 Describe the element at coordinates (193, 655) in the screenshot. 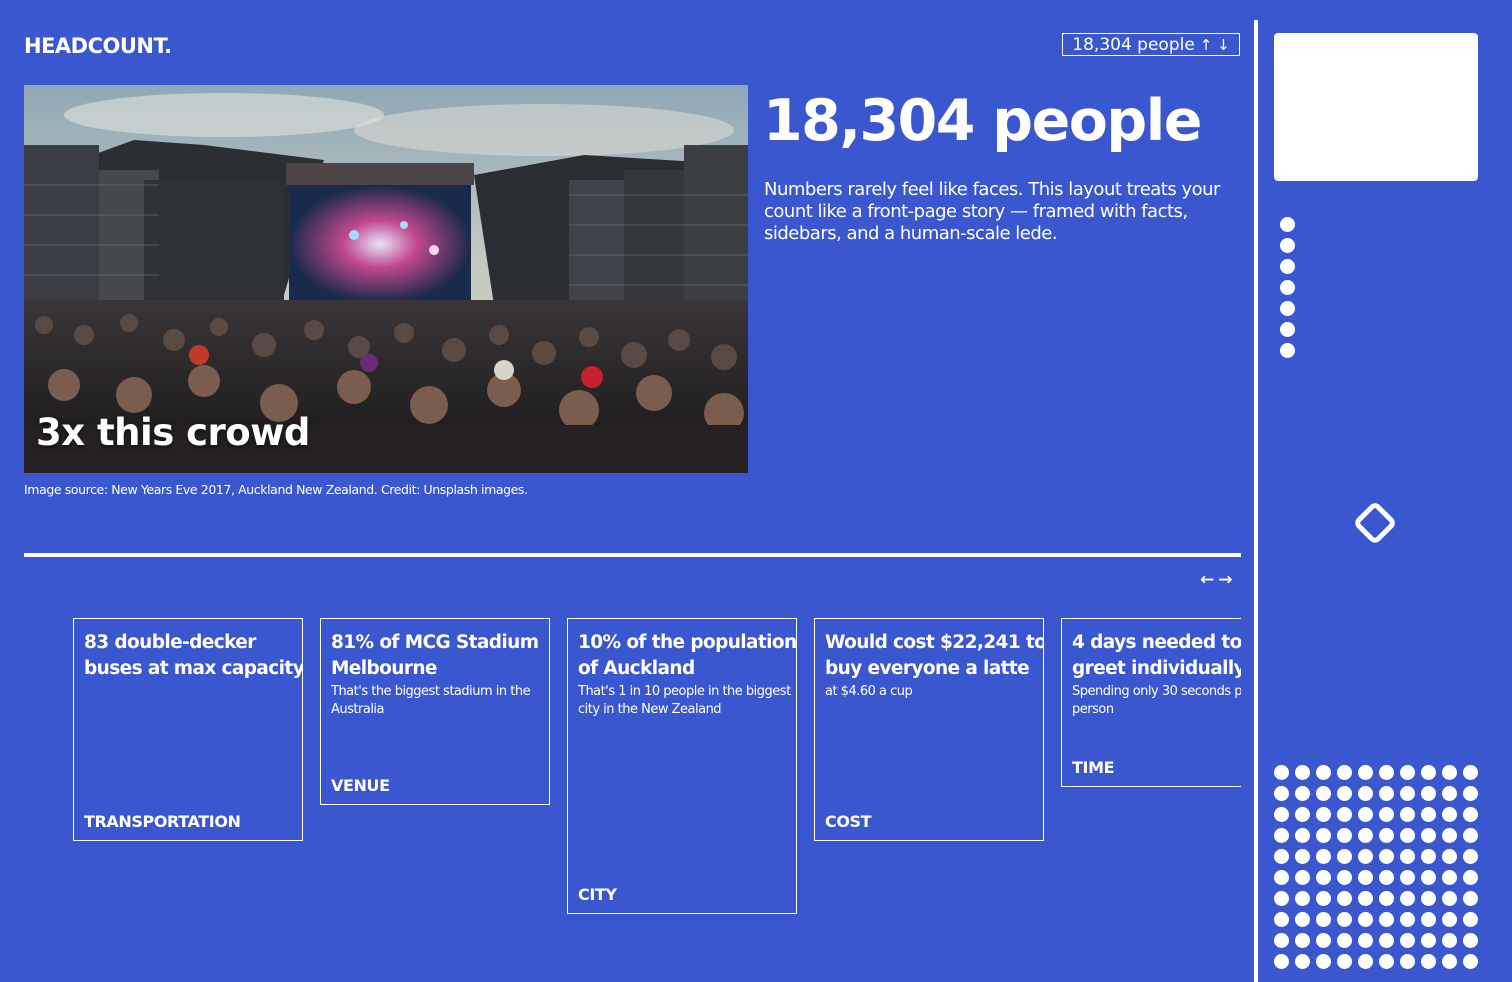

I see `card-title: 83 double-decker buses at max capacity` at that location.